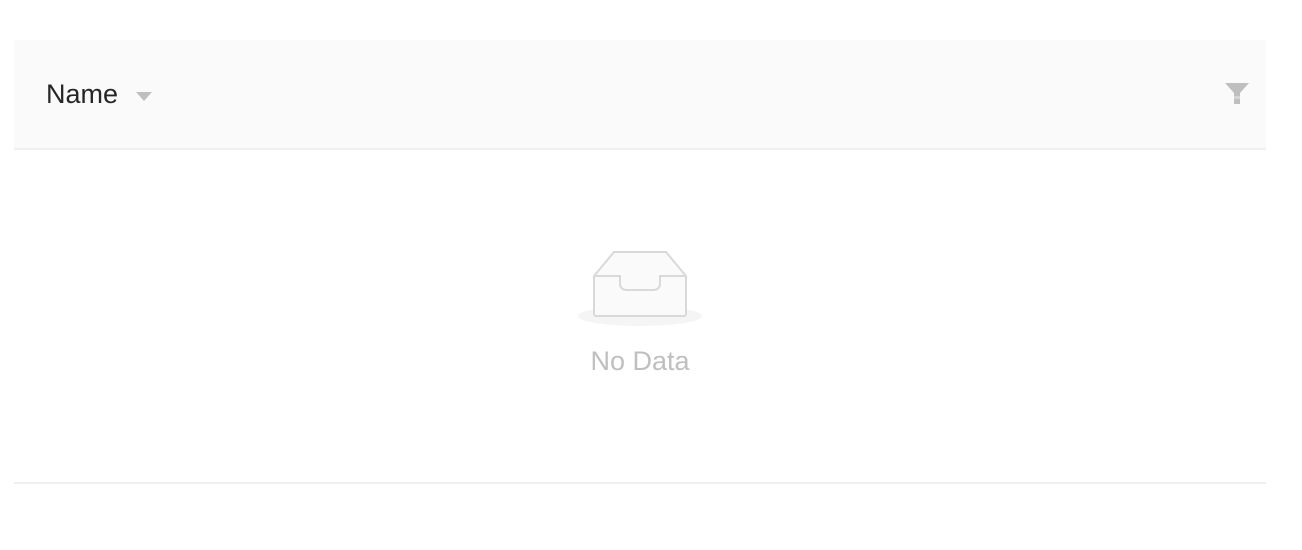  What do you see at coordinates (1237, 94) in the screenshot?
I see `filter-icon` at bounding box center [1237, 94].